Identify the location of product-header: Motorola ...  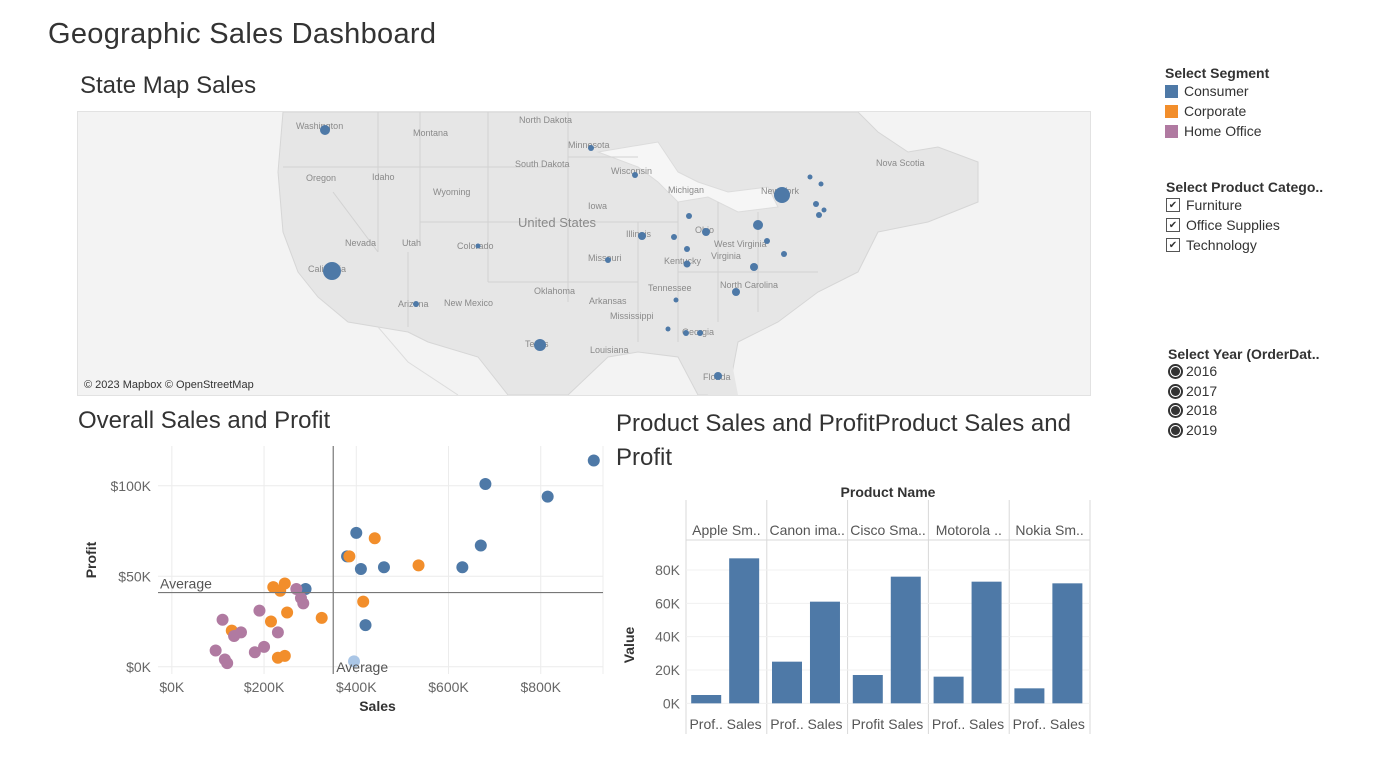
(969, 530).